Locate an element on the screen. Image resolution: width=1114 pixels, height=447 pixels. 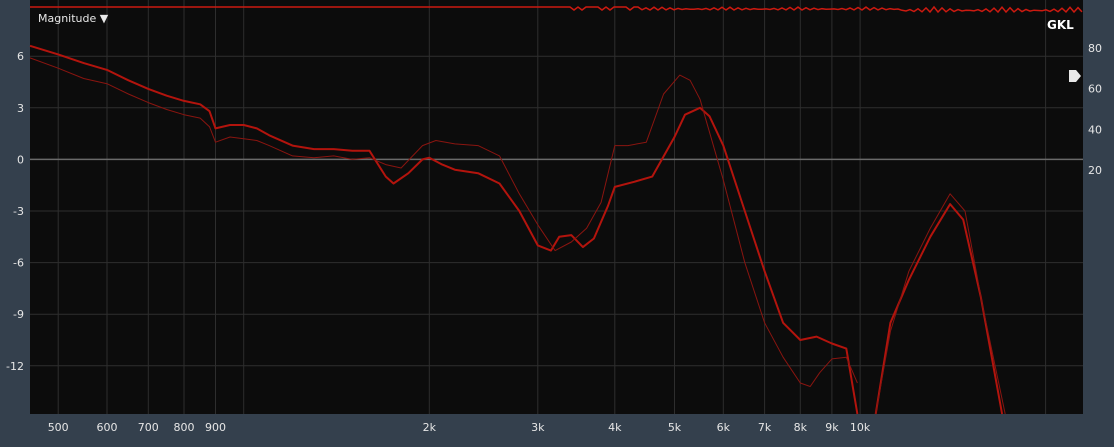
x-tick-label: 6k is located at coordinates (724, 427).